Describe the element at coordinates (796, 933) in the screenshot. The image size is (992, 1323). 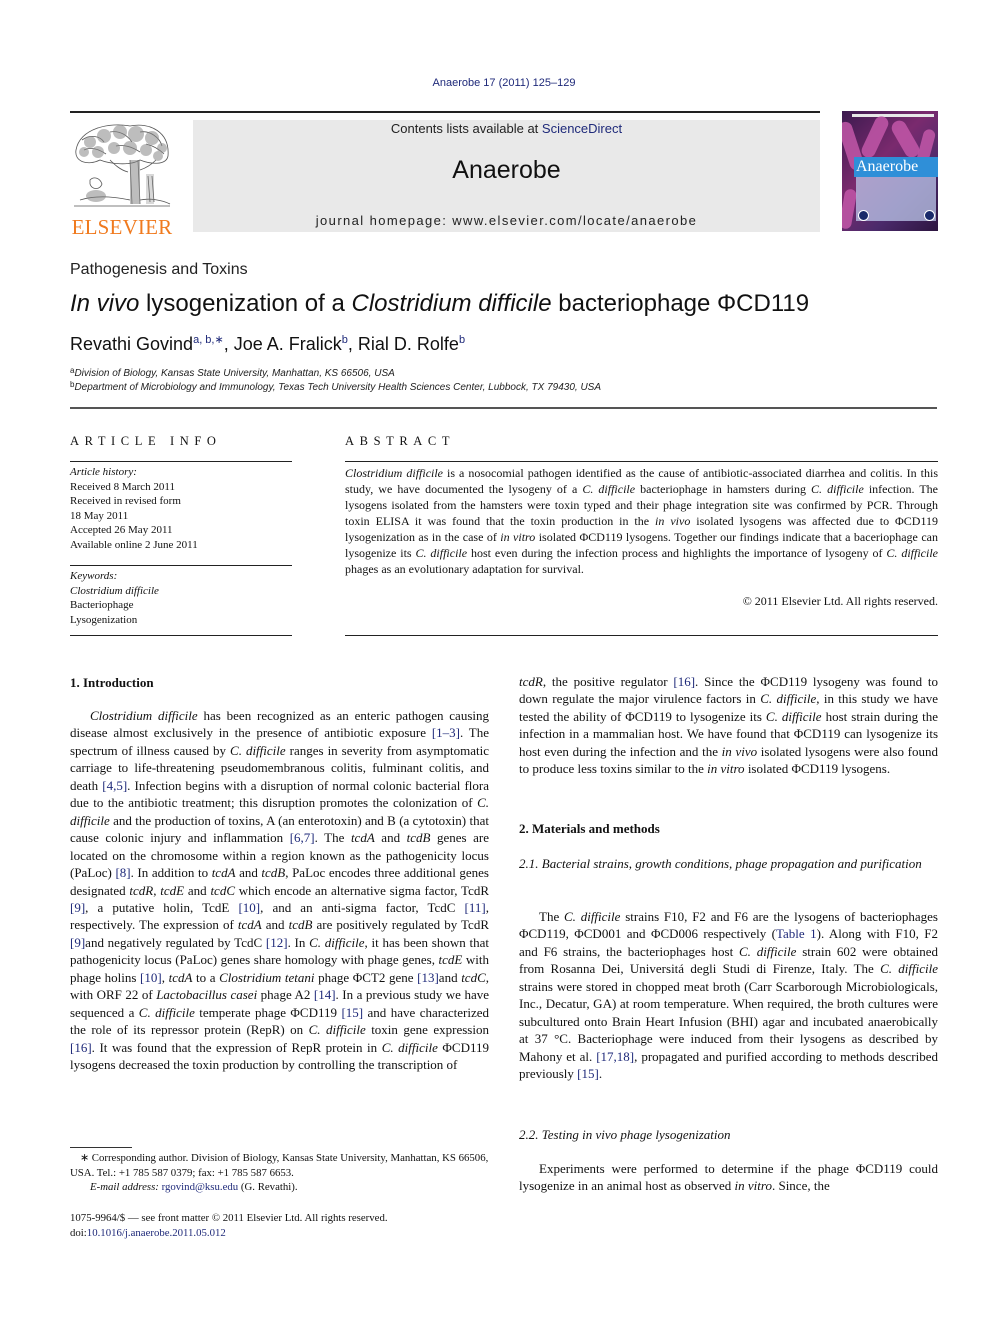
I see `reference-link: Table 1` at that location.